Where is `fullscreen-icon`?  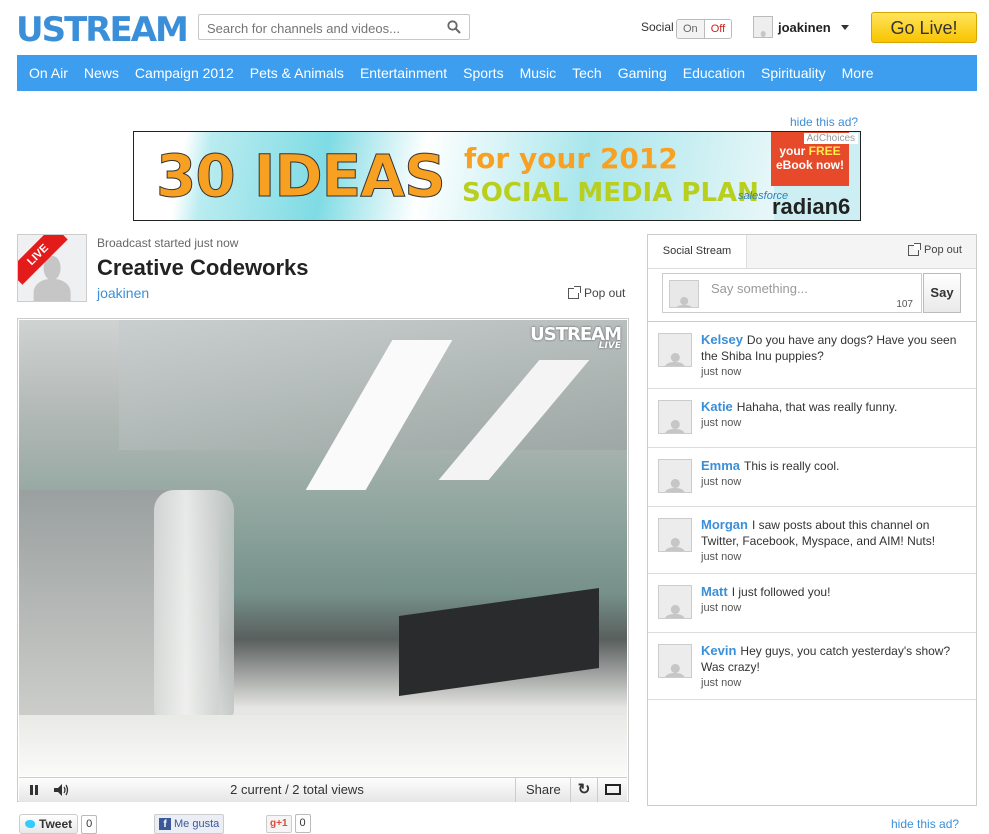 fullscreen-icon is located at coordinates (613, 789).